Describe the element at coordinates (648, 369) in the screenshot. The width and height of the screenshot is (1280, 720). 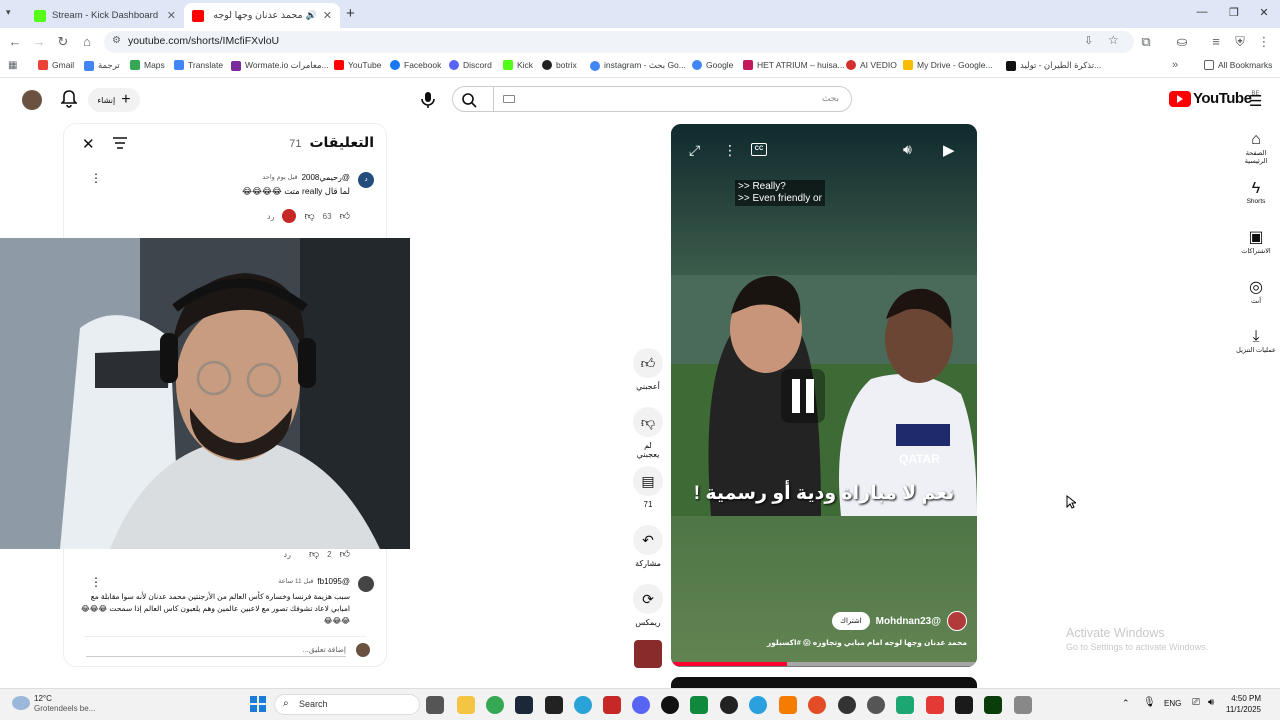
I see `like-button: 👍︎ أعجبني` at that location.